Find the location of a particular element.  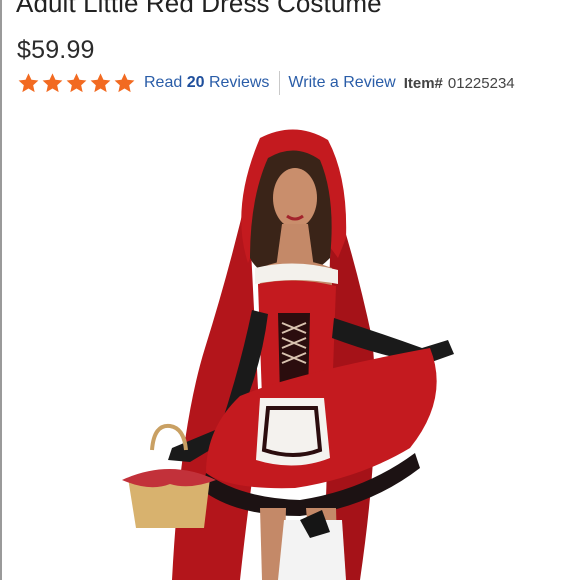

item-number-label: Item# is located at coordinates (423, 83).